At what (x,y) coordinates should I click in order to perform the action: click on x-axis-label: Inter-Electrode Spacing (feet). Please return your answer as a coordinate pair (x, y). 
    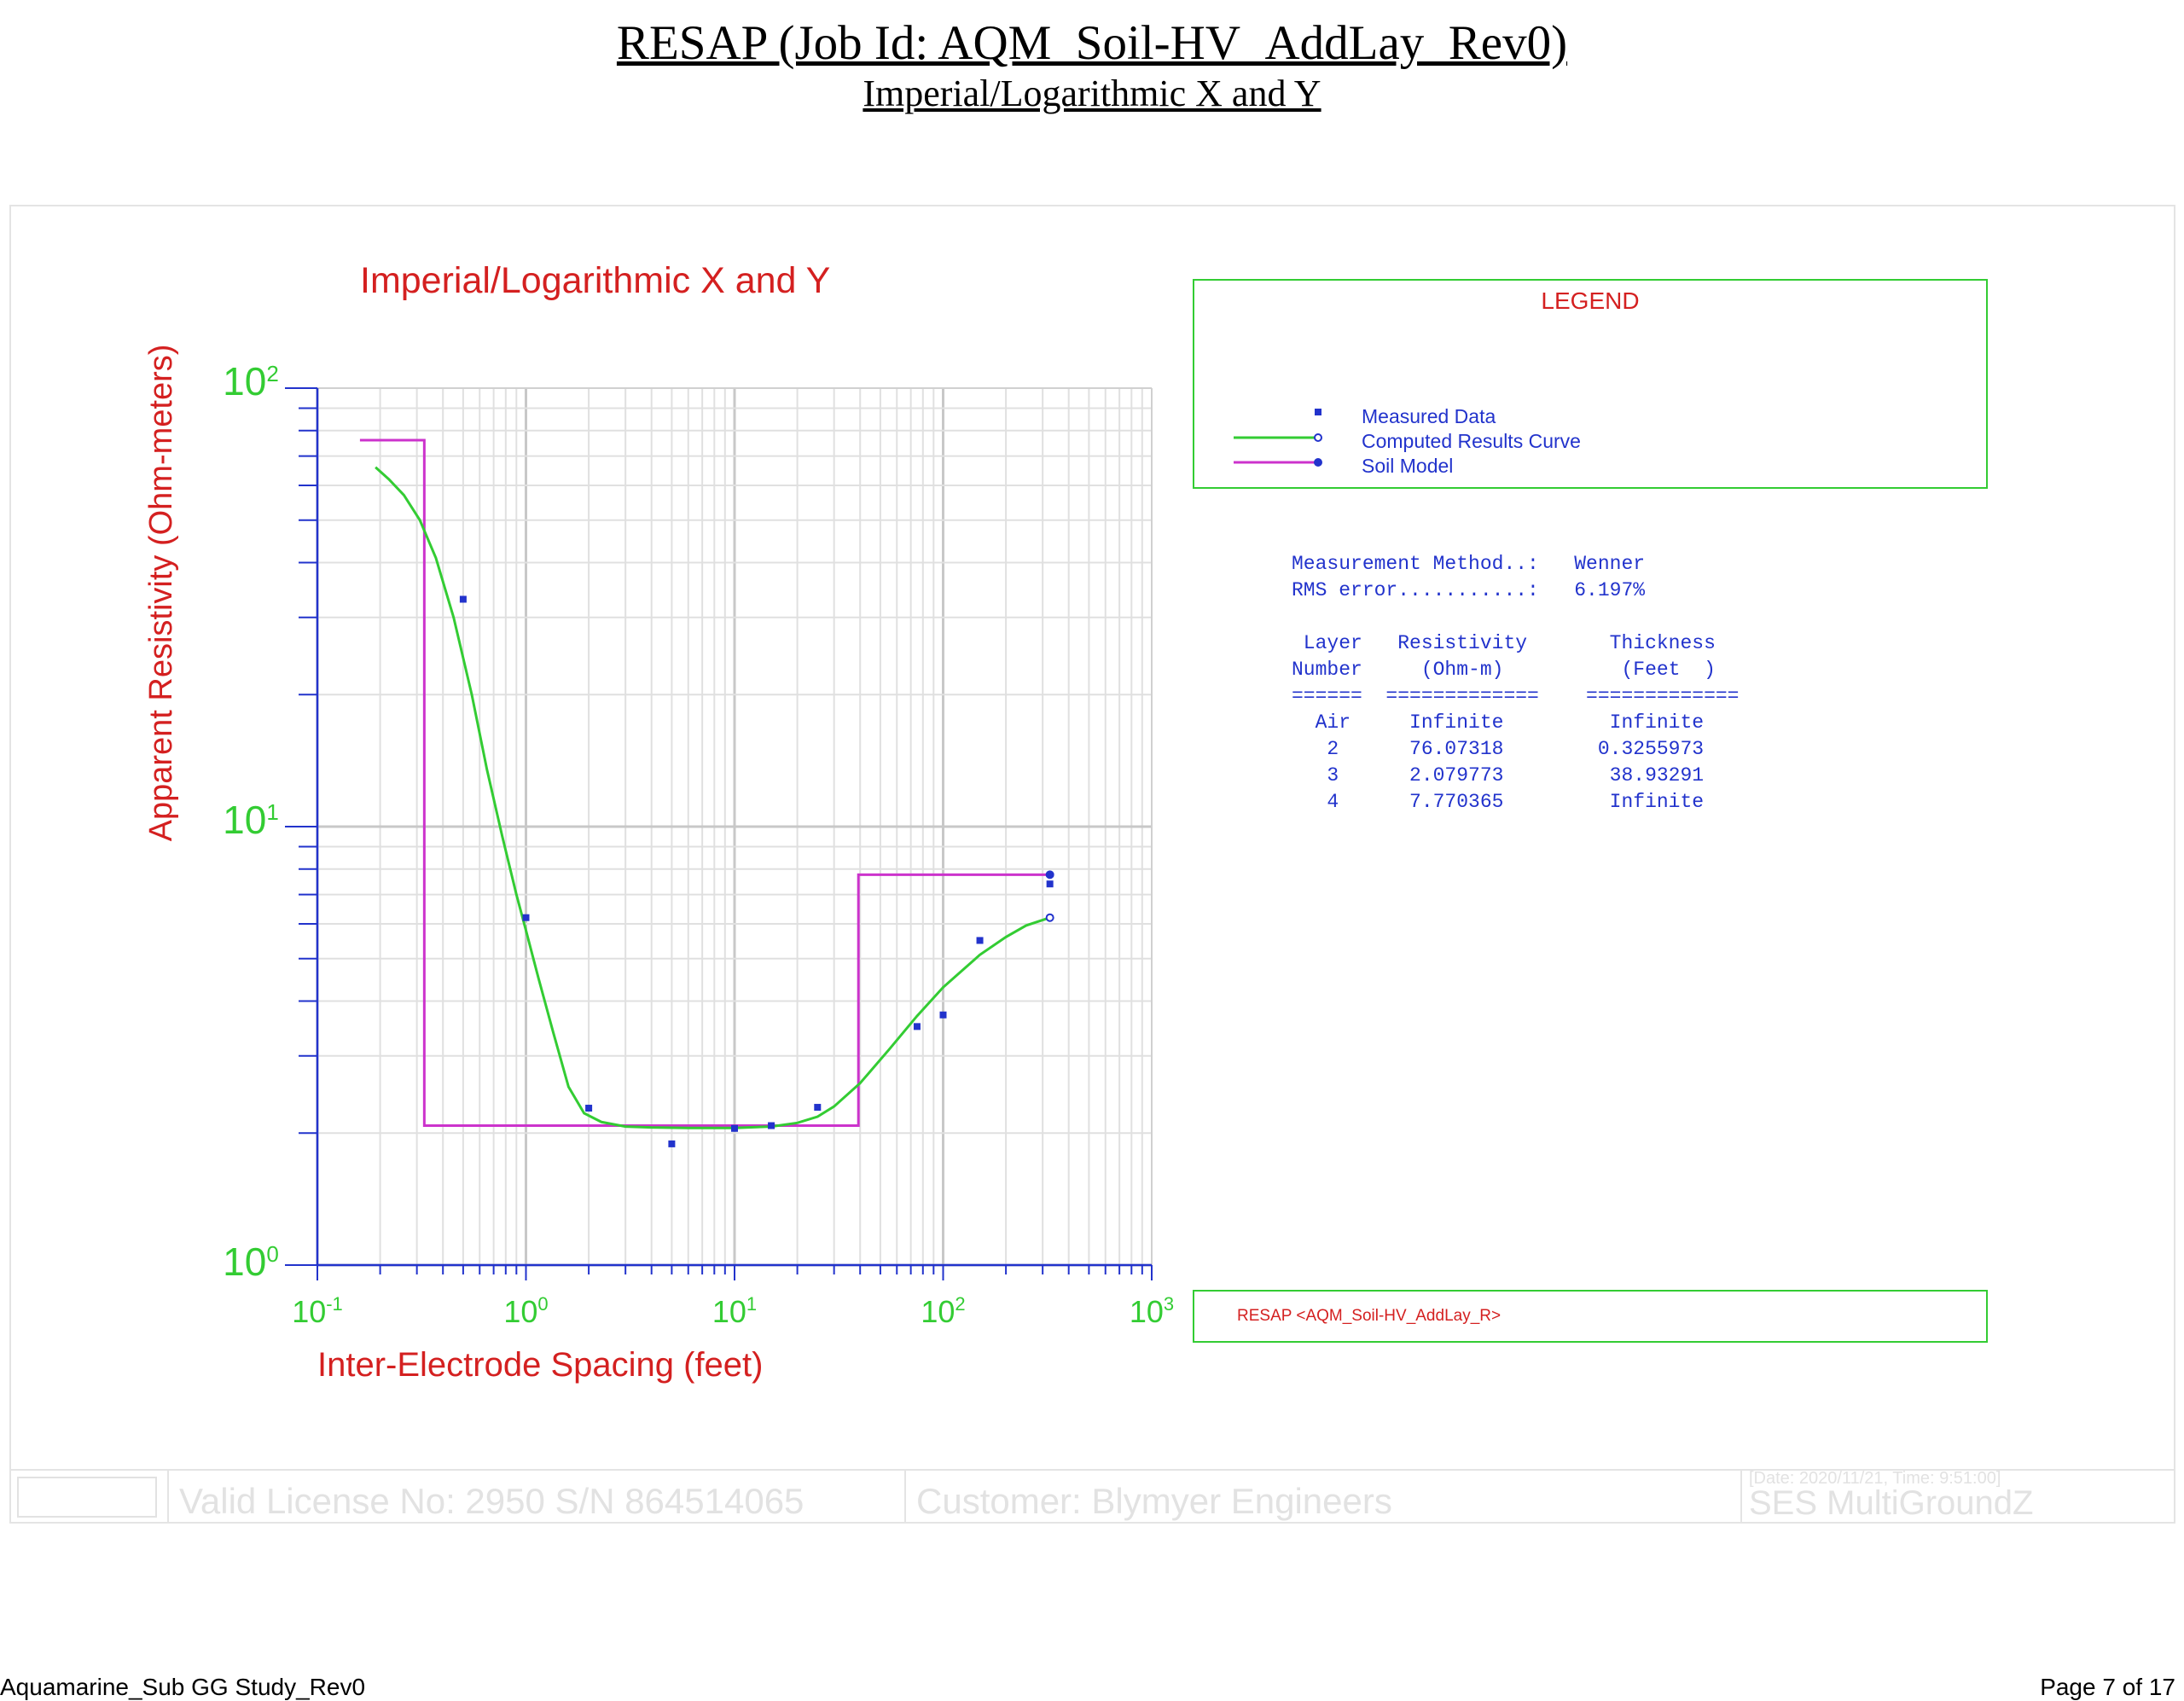
    Looking at the image, I should click on (540, 1365).